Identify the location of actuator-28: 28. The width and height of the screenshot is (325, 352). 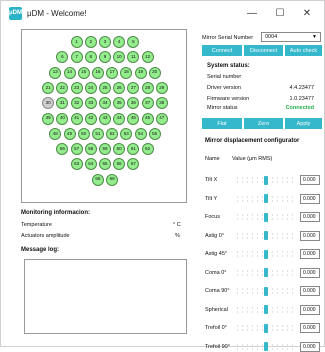
(147, 87).